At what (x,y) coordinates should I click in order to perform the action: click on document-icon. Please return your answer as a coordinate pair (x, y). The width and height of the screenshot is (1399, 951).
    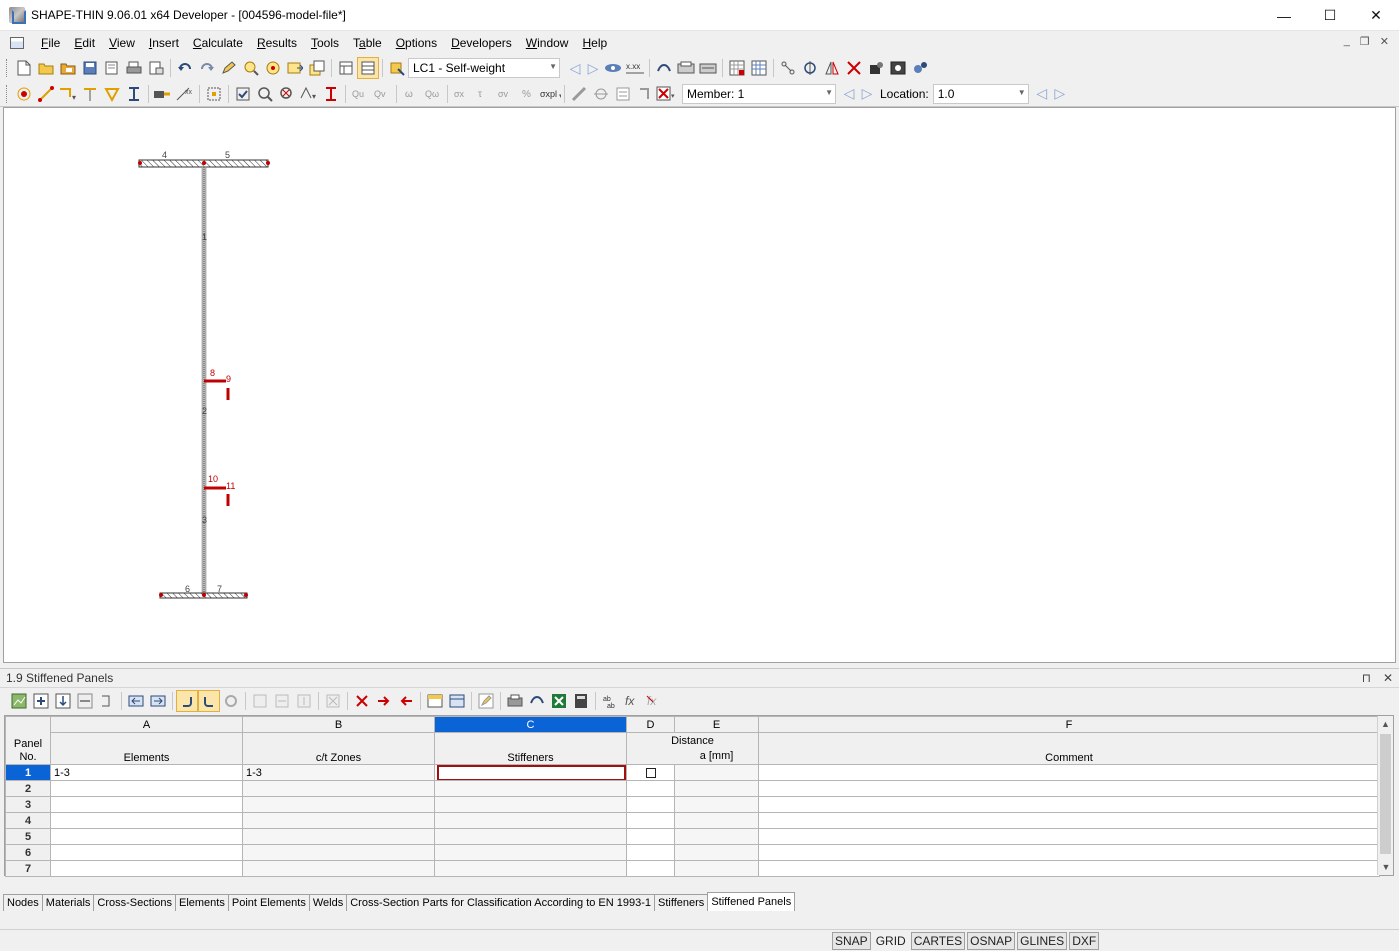
    Looking at the image, I should click on (17, 43).